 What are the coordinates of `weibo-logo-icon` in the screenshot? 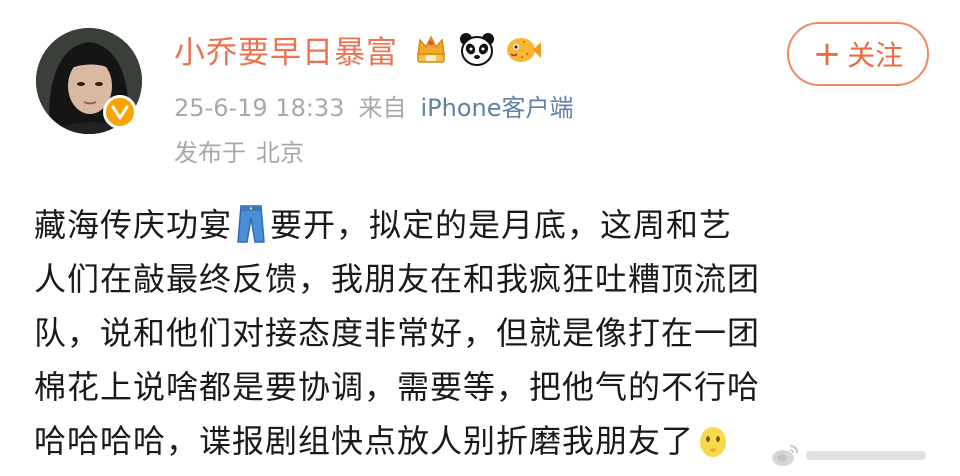 It's located at (785, 455).